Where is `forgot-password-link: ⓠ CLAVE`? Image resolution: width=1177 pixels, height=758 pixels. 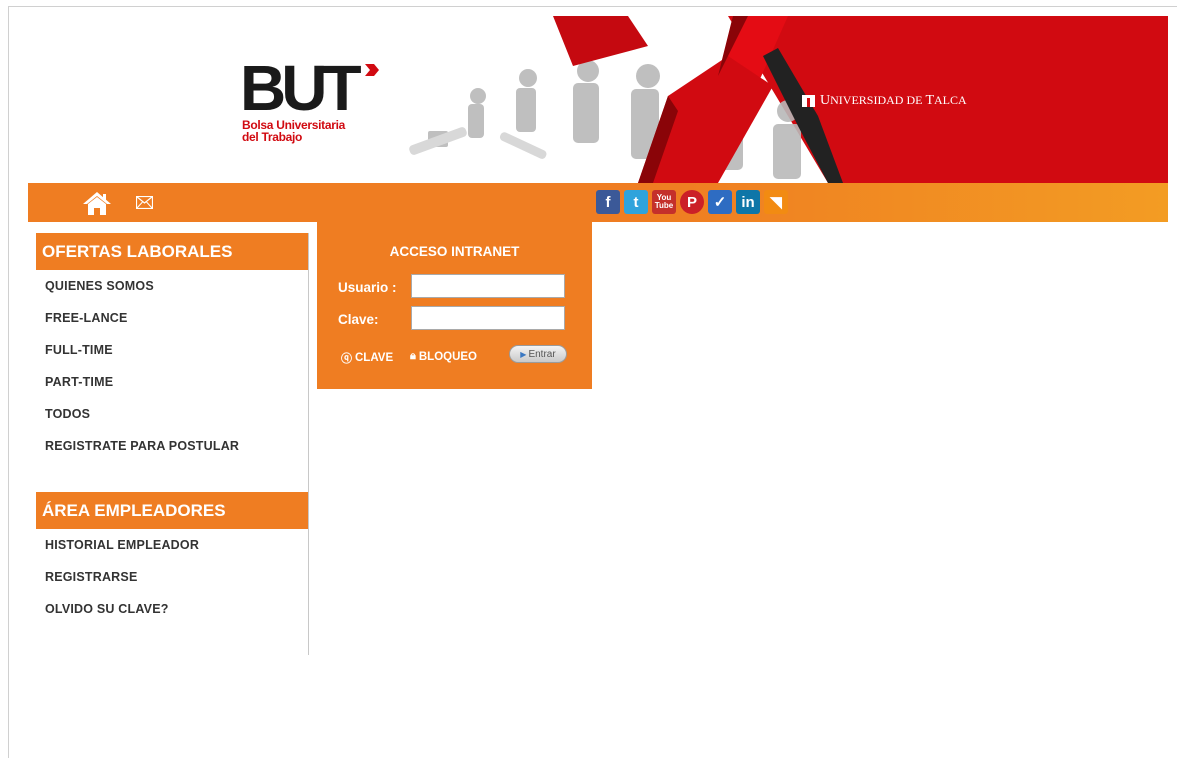
forgot-password-link: ⓠ CLAVE is located at coordinates (367, 358).